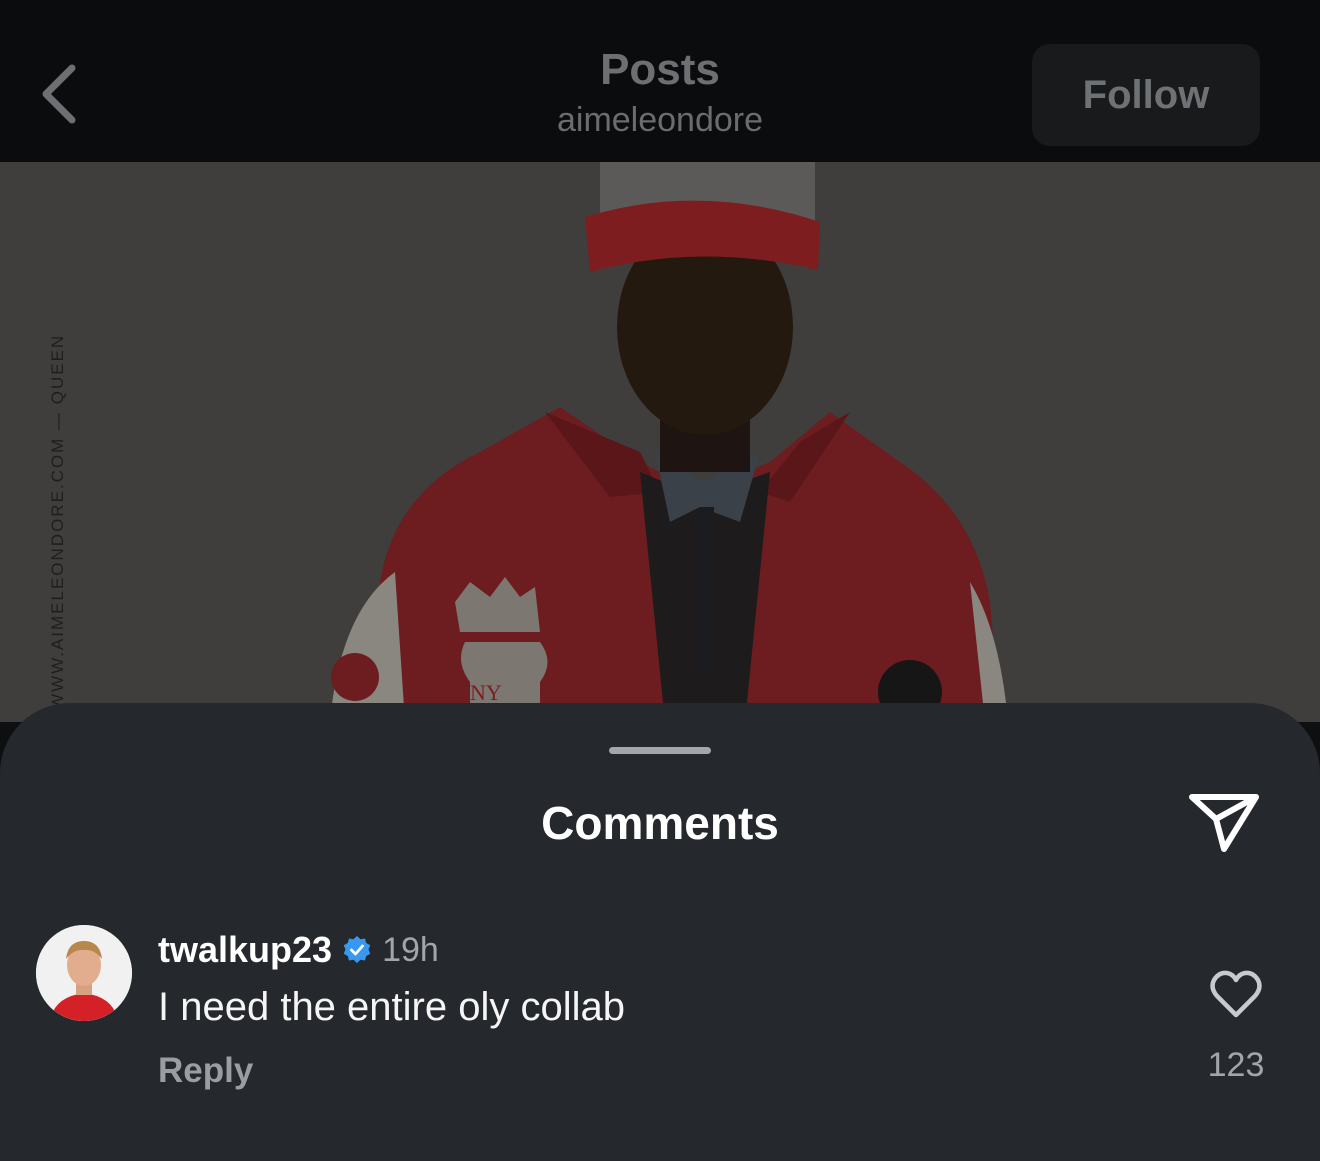 This screenshot has height=1161, width=1320. Describe the element at coordinates (245, 950) in the screenshot. I see `comment-username: twalkup23` at that location.